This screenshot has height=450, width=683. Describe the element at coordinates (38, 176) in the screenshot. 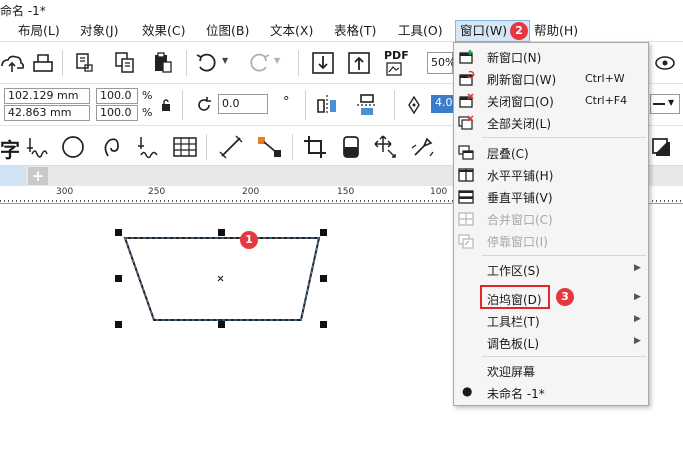

I see `add-document-tab-button: +` at that location.